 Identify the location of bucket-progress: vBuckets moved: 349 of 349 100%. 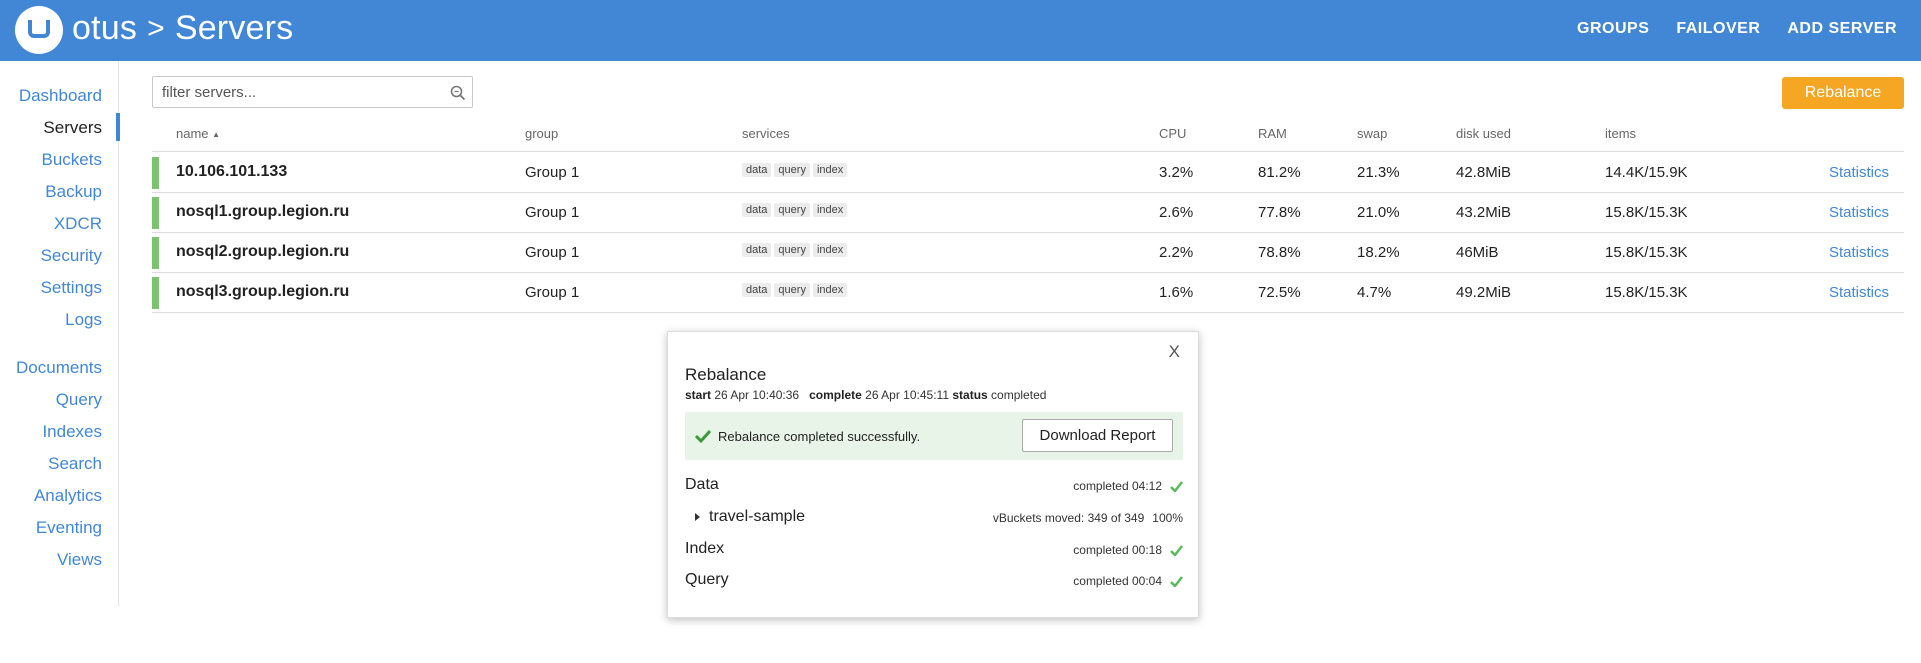
(1088, 518).